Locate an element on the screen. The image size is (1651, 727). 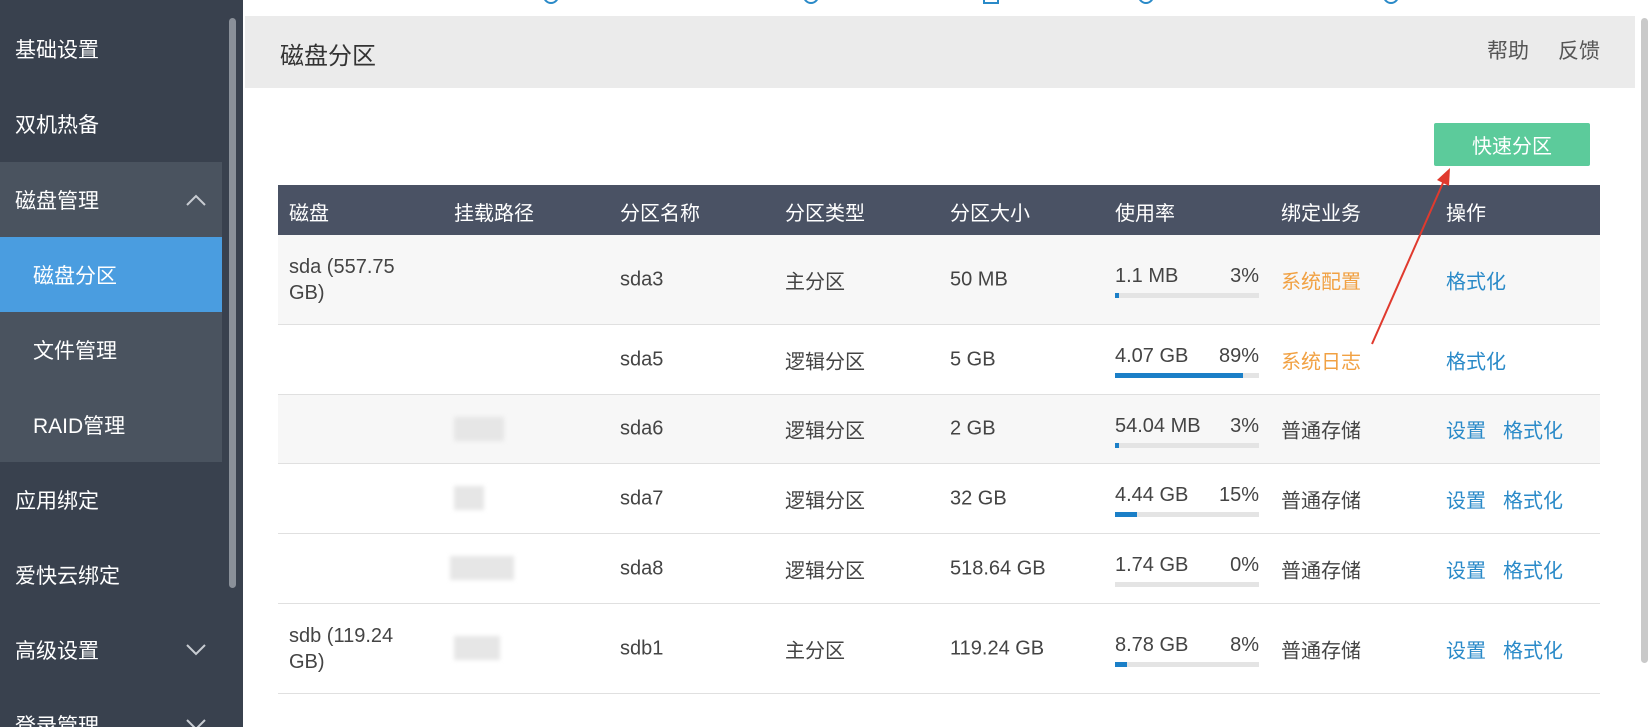
sidebar-item-label: 爱快云绑定 is located at coordinates (67, 576).